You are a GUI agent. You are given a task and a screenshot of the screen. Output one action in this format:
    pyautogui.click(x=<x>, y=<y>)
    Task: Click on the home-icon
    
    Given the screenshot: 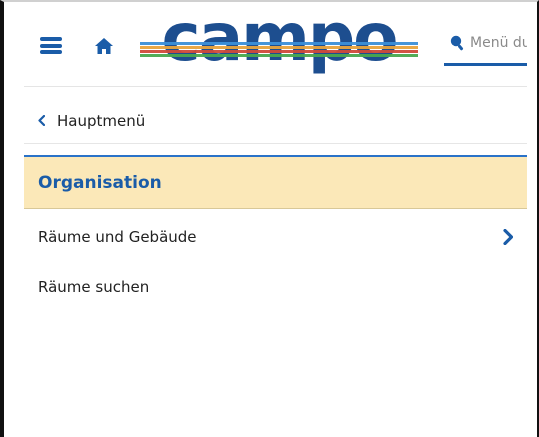 What is the action you would take?
    pyautogui.click(x=104, y=46)
    